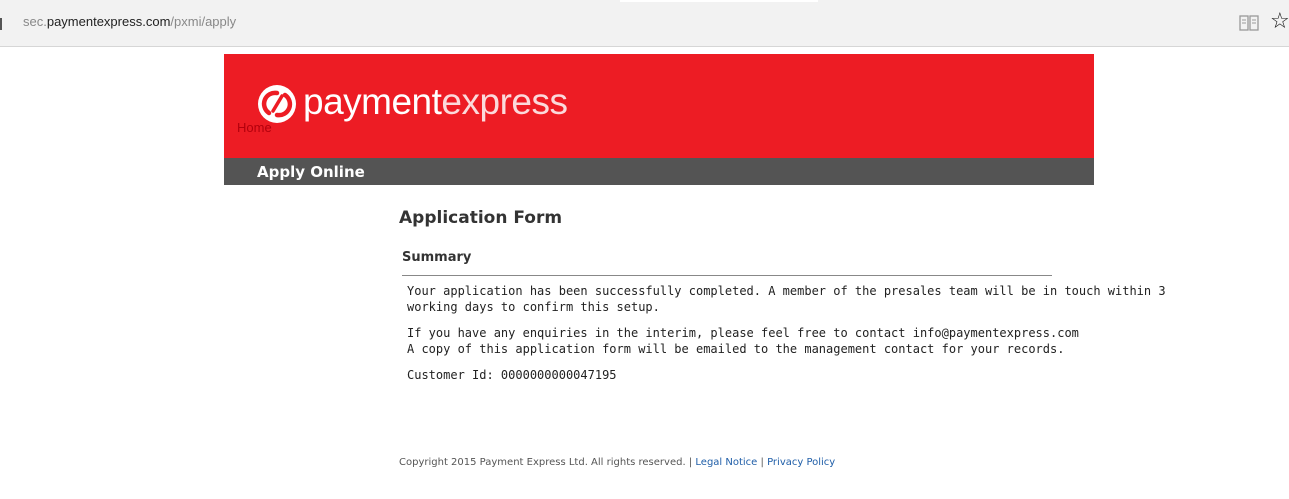 The height and width of the screenshot is (499, 1289). Describe the element at coordinates (108, 21) in the screenshot. I see `url-host: paymentexpress.com` at that location.